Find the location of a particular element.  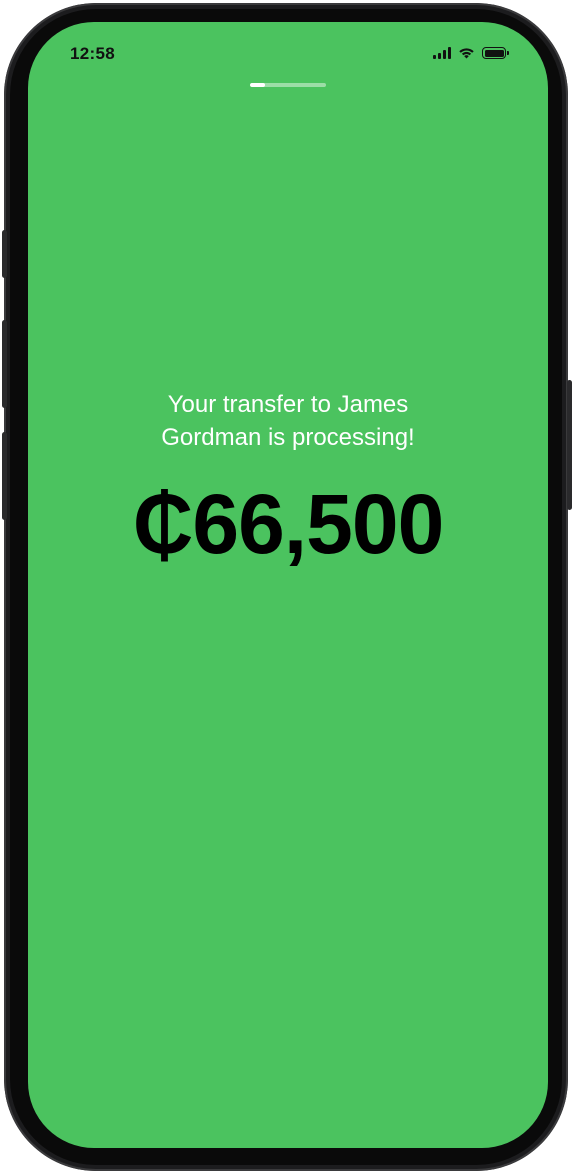

battery-icon is located at coordinates (495, 53).